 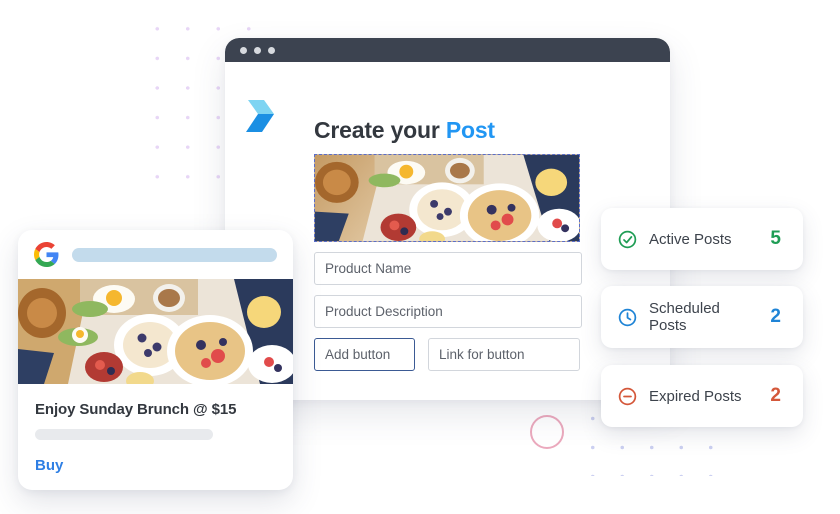 I want to click on preview-card-image, so click(x=155, y=331).